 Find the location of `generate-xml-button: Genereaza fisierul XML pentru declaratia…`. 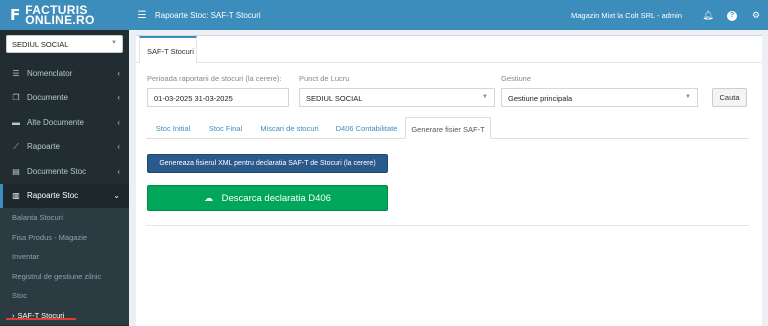

generate-xml-button: Genereaza fisierul XML pentru declaratia… is located at coordinates (267, 163).